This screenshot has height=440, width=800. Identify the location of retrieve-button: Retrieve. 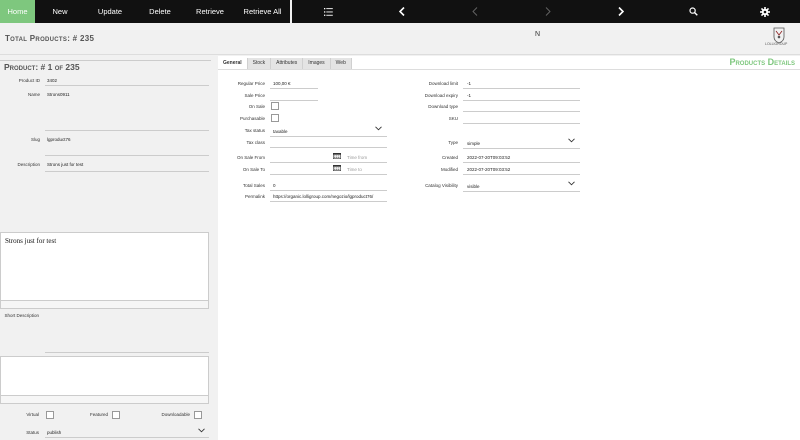
(210, 11).